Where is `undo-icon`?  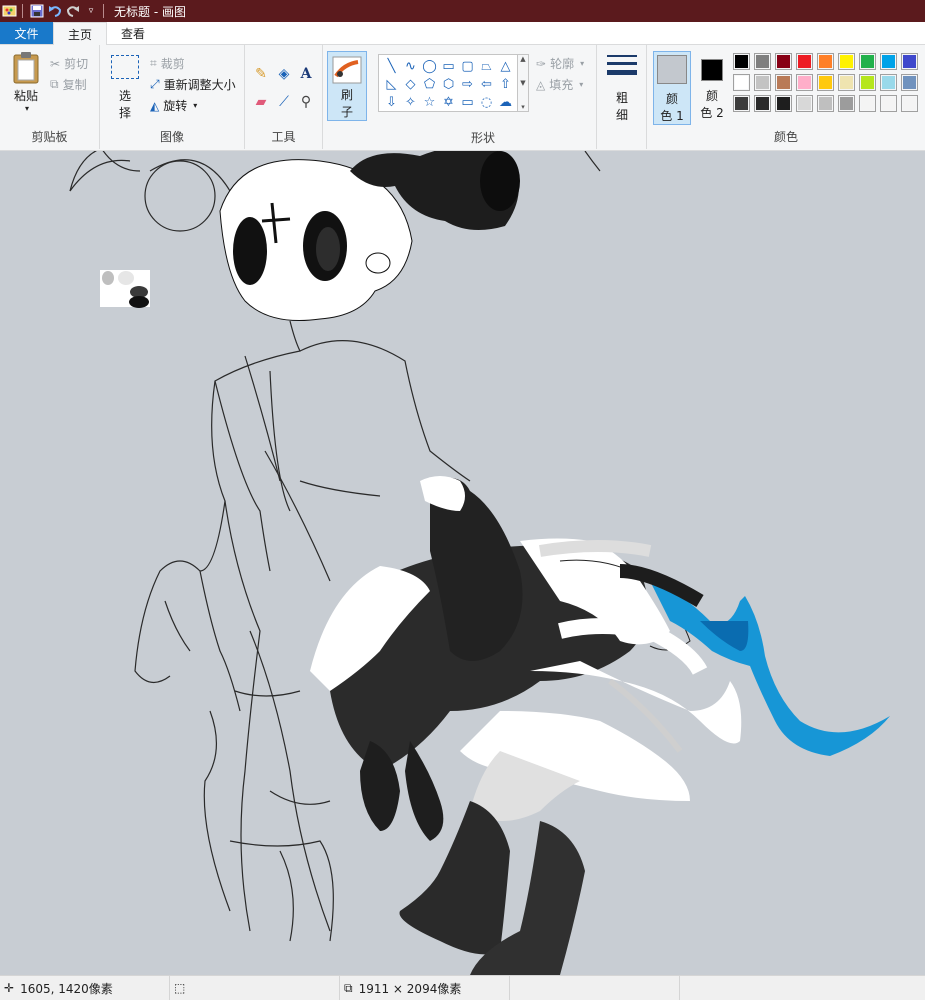 undo-icon is located at coordinates (55, 11).